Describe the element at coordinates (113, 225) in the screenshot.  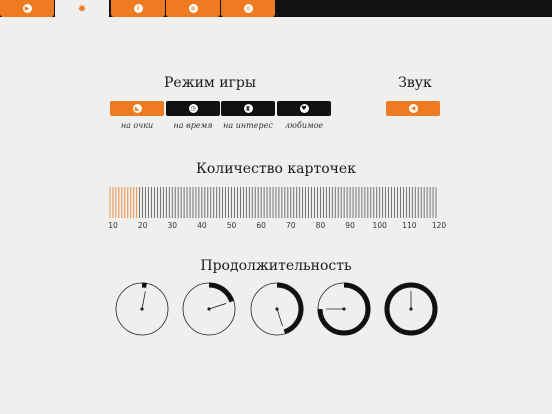
I see `slider-tick-label: 10` at that location.